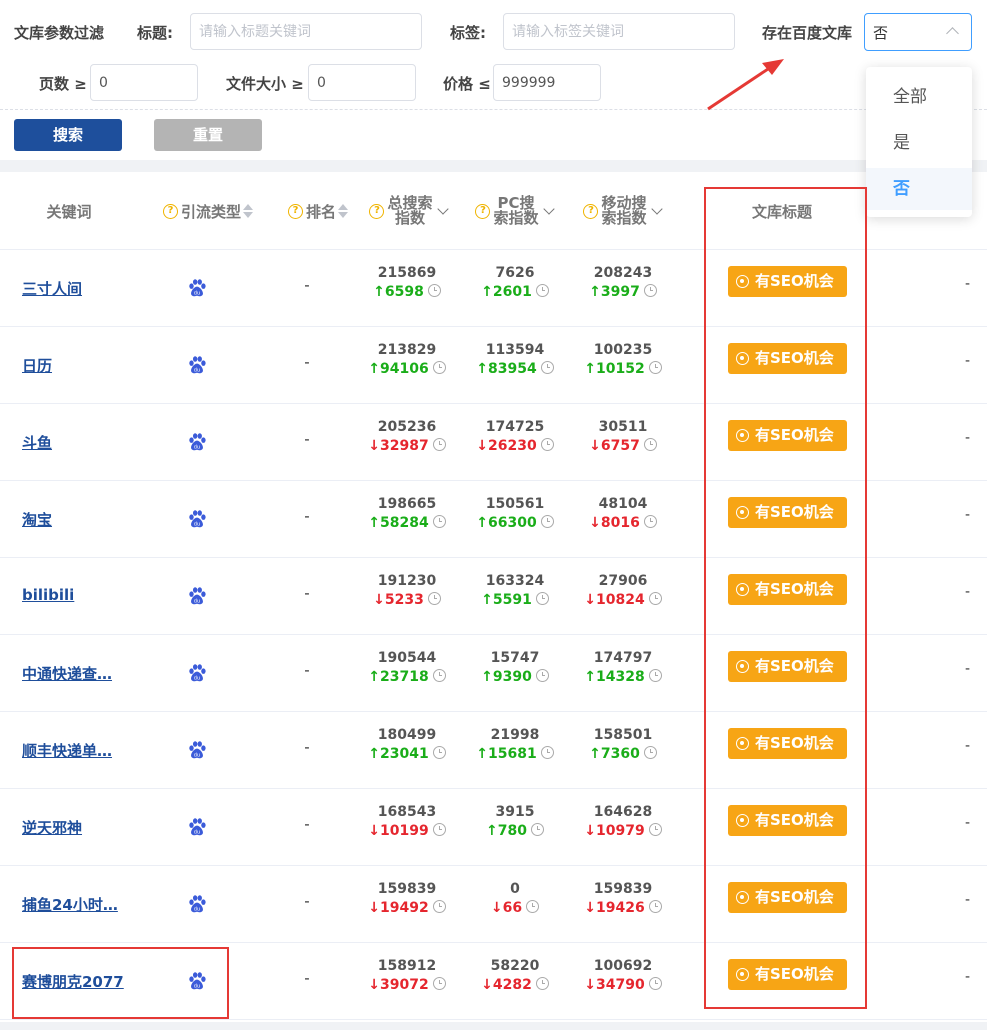 The height and width of the screenshot is (1030, 987). What do you see at coordinates (407, 812) in the screenshot?
I see `total-index-value: 168543` at bounding box center [407, 812].